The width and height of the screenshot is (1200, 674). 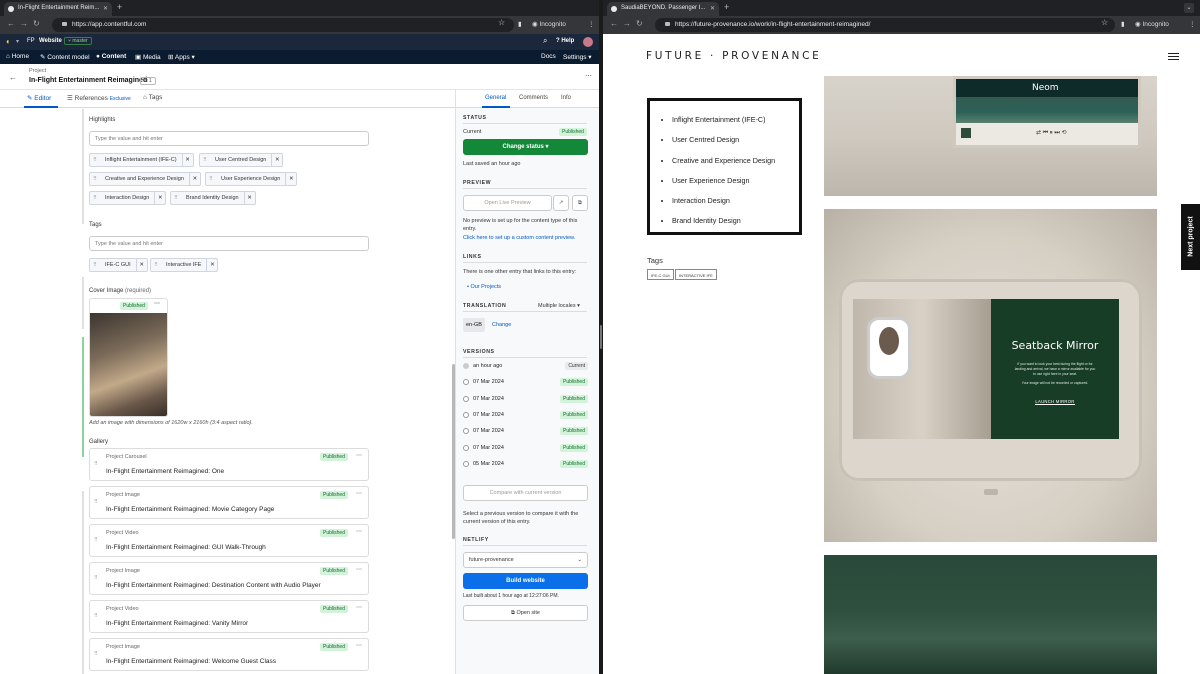 What do you see at coordinates (148, 81) in the screenshot?
I see `entry-count-badge: ⧉ 1` at bounding box center [148, 81].